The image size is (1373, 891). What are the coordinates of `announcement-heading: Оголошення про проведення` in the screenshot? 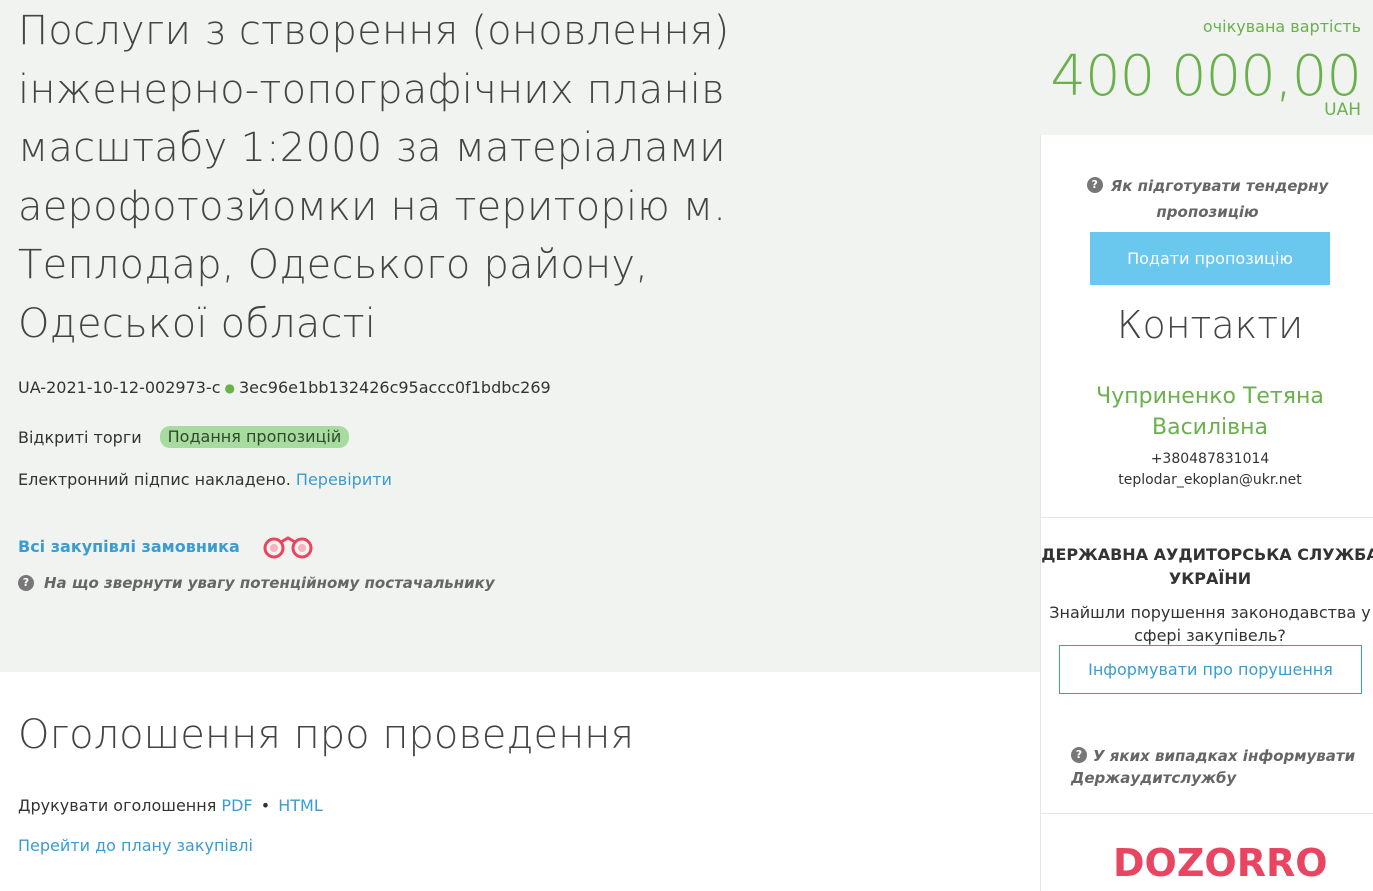 It's located at (326, 735).